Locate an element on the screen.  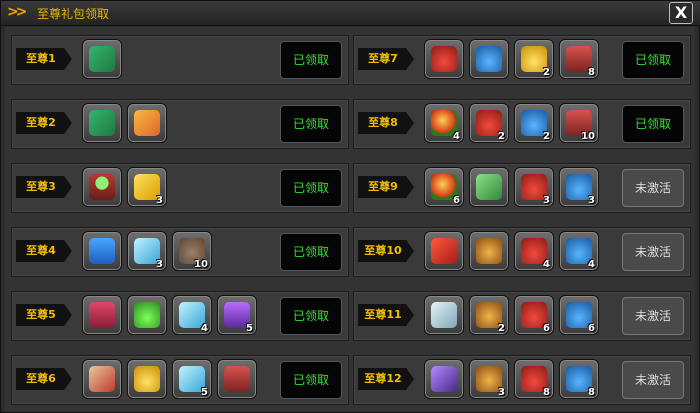
reward-row: 至尊6 5 已领取 is located at coordinates (180, 380).